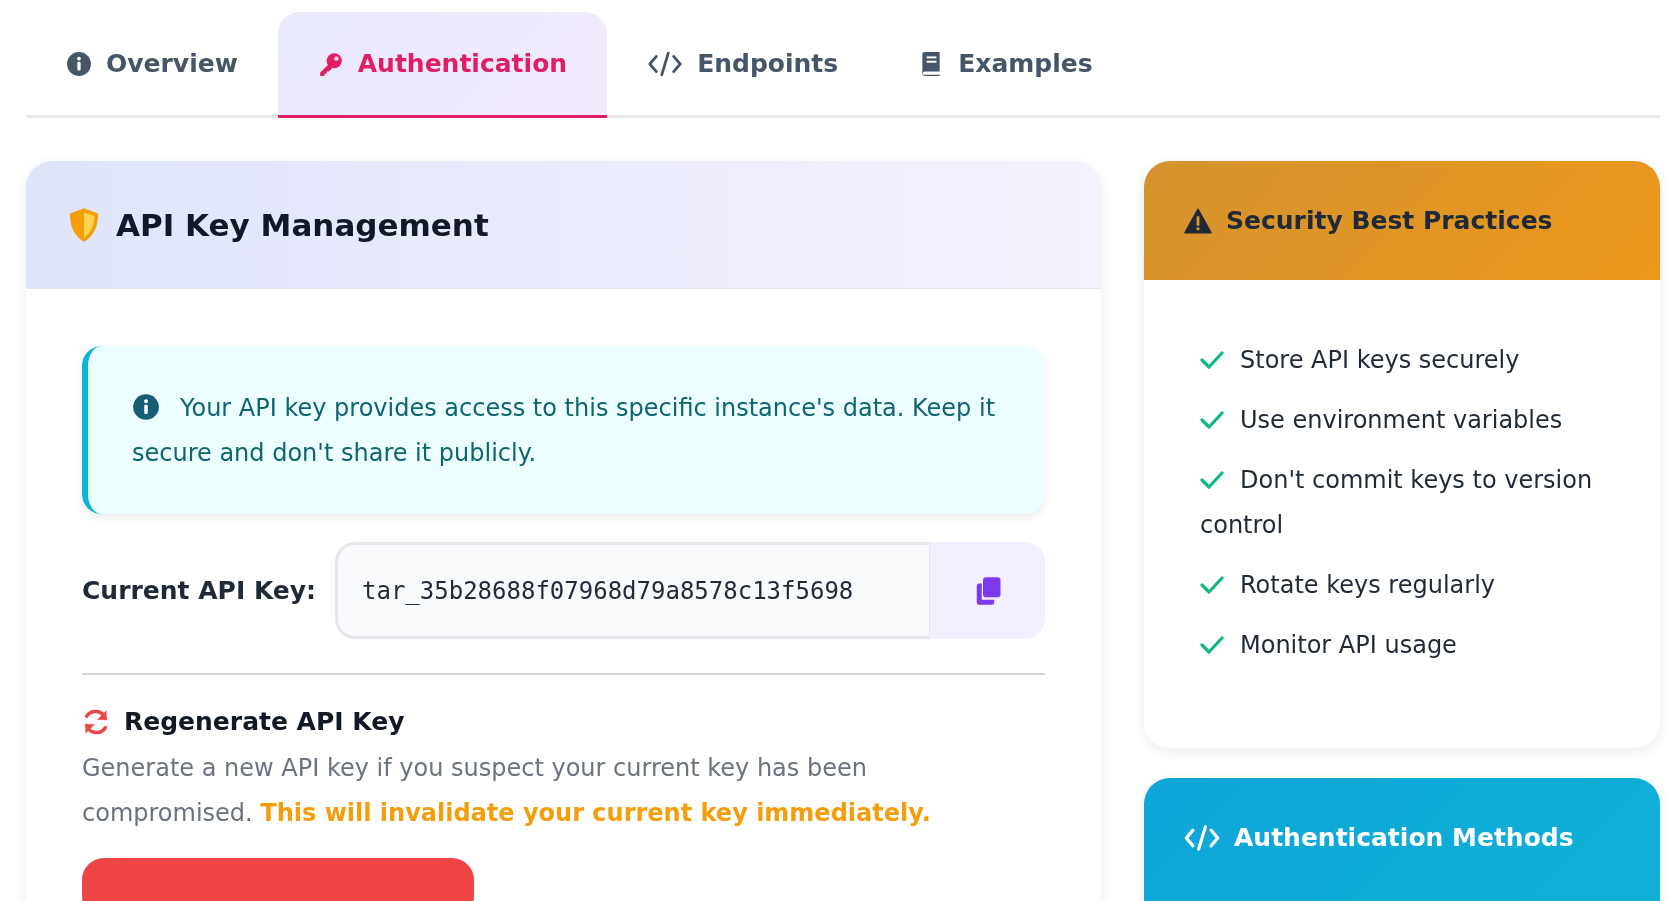 The height and width of the screenshot is (901, 1679). Describe the element at coordinates (1389, 220) in the screenshot. I see `card-title: Security Best Practices` at that location.